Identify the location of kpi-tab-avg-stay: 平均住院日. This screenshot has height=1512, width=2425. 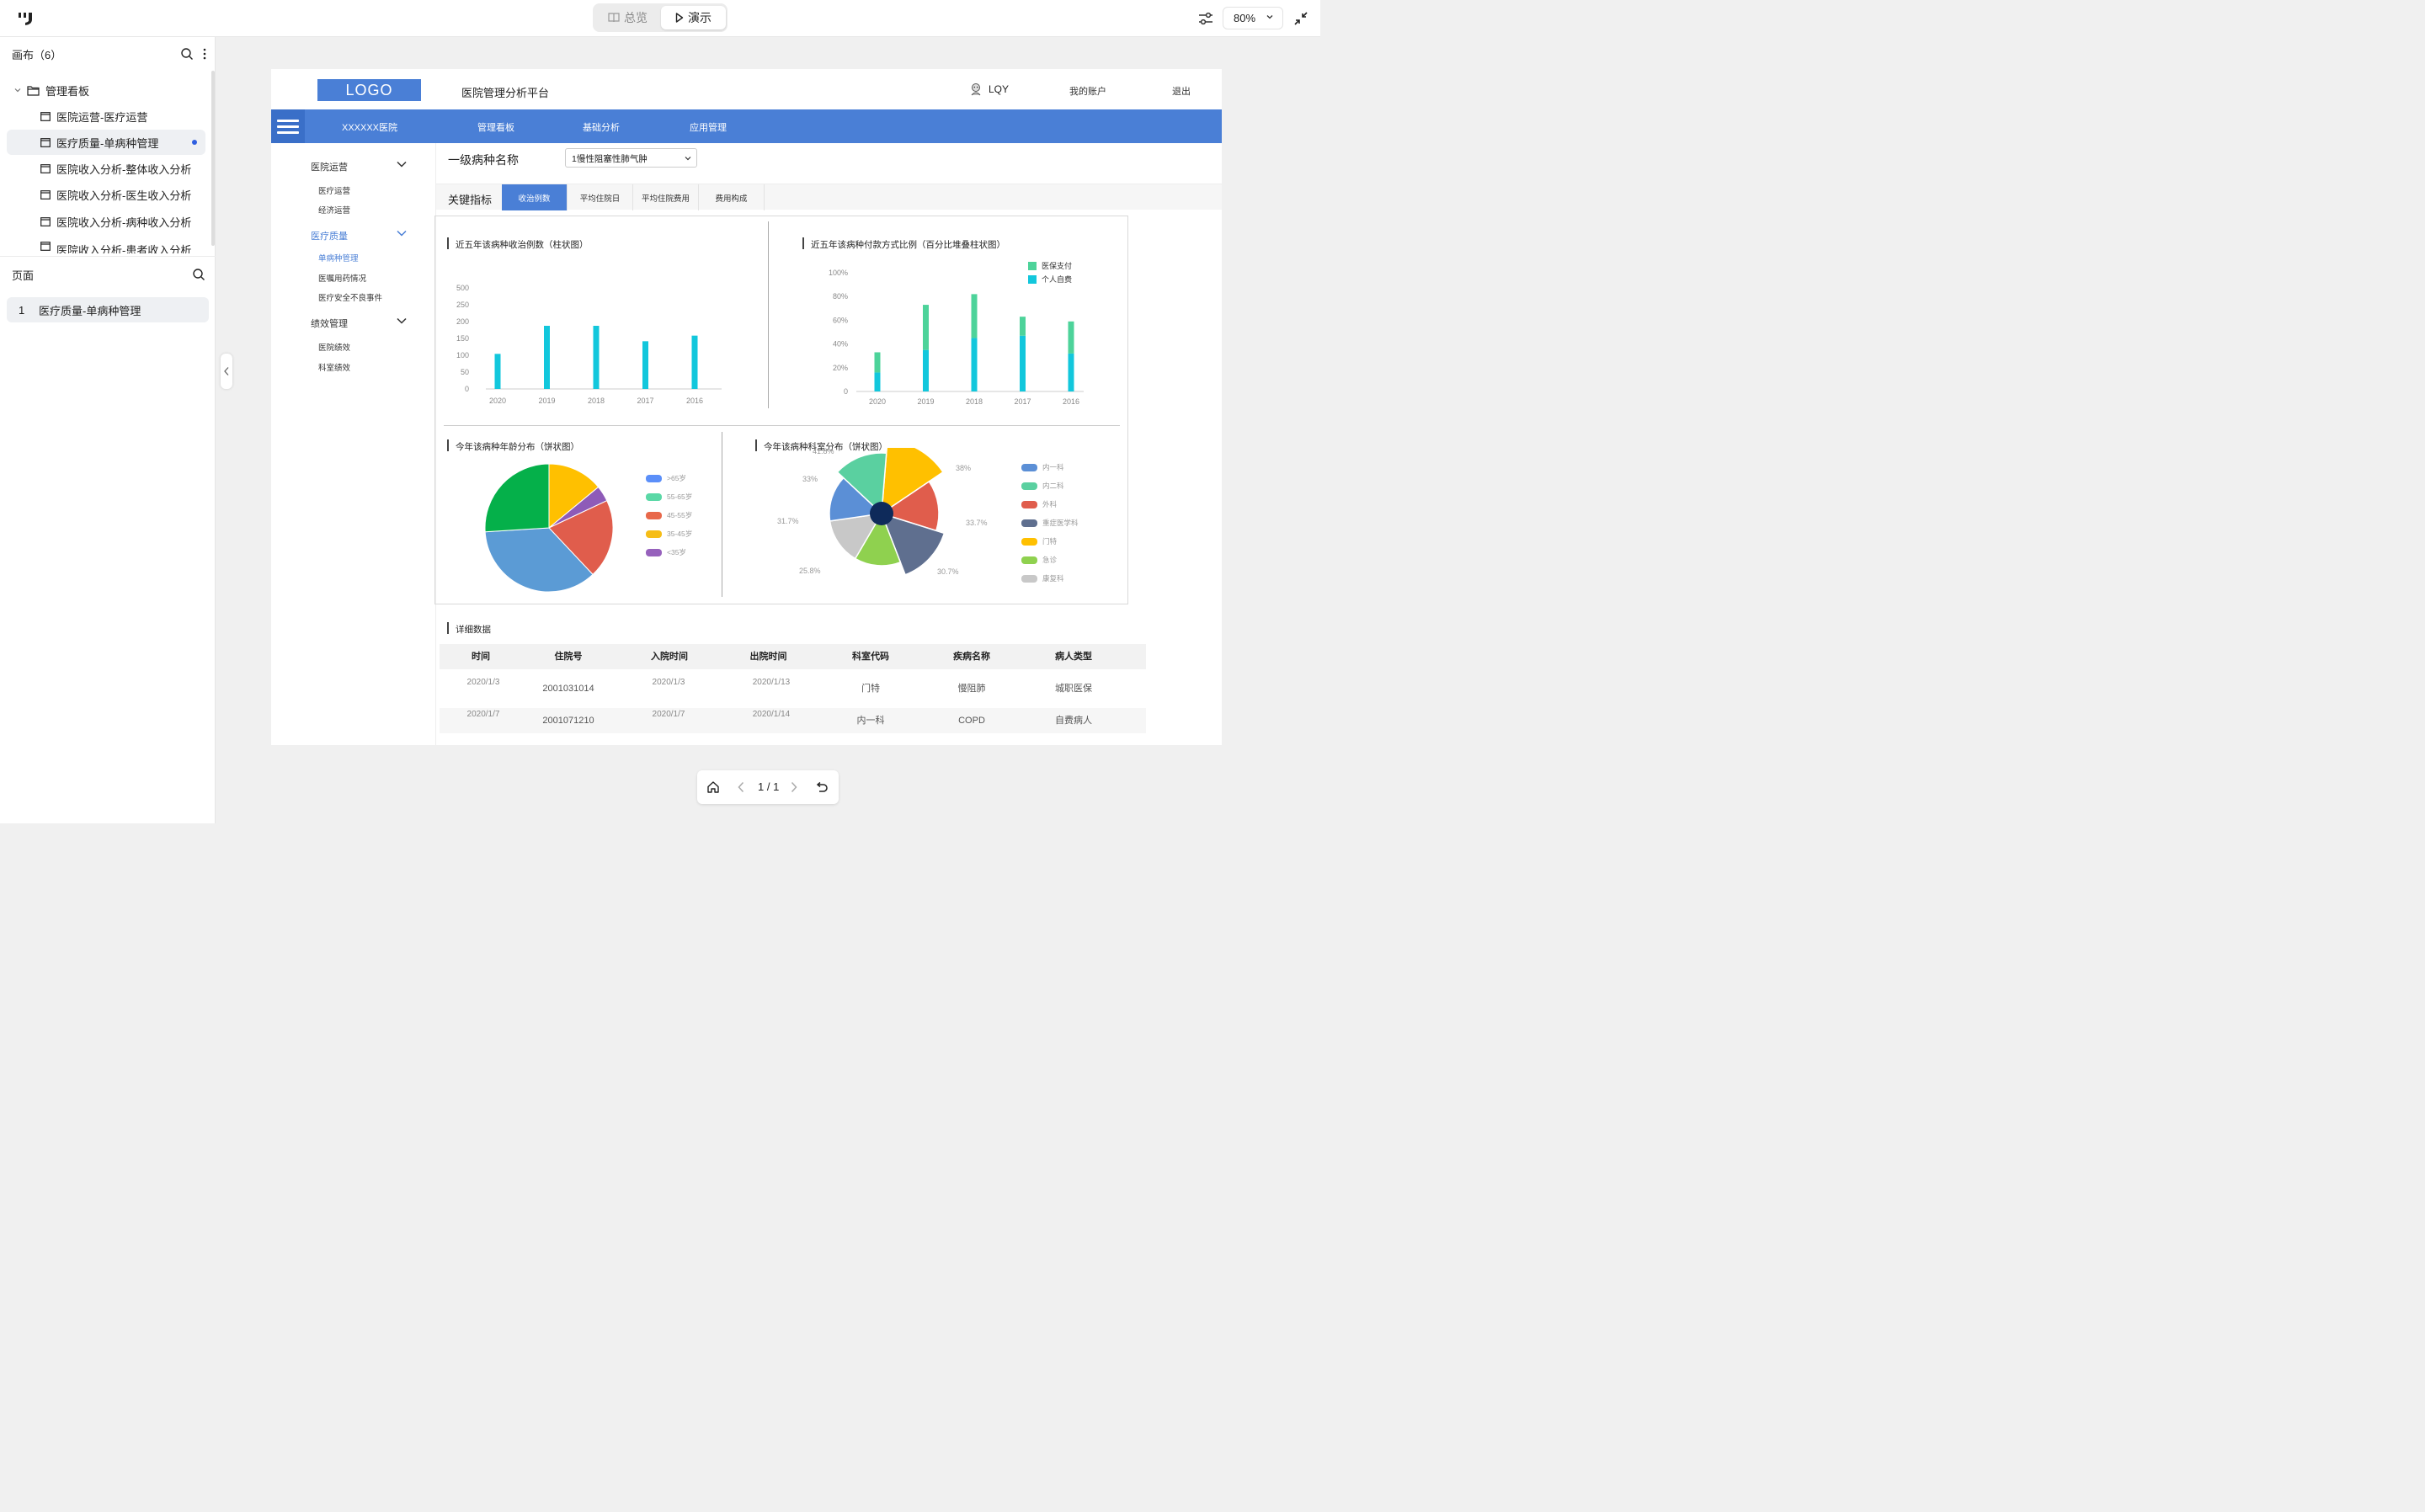
(600, 197).